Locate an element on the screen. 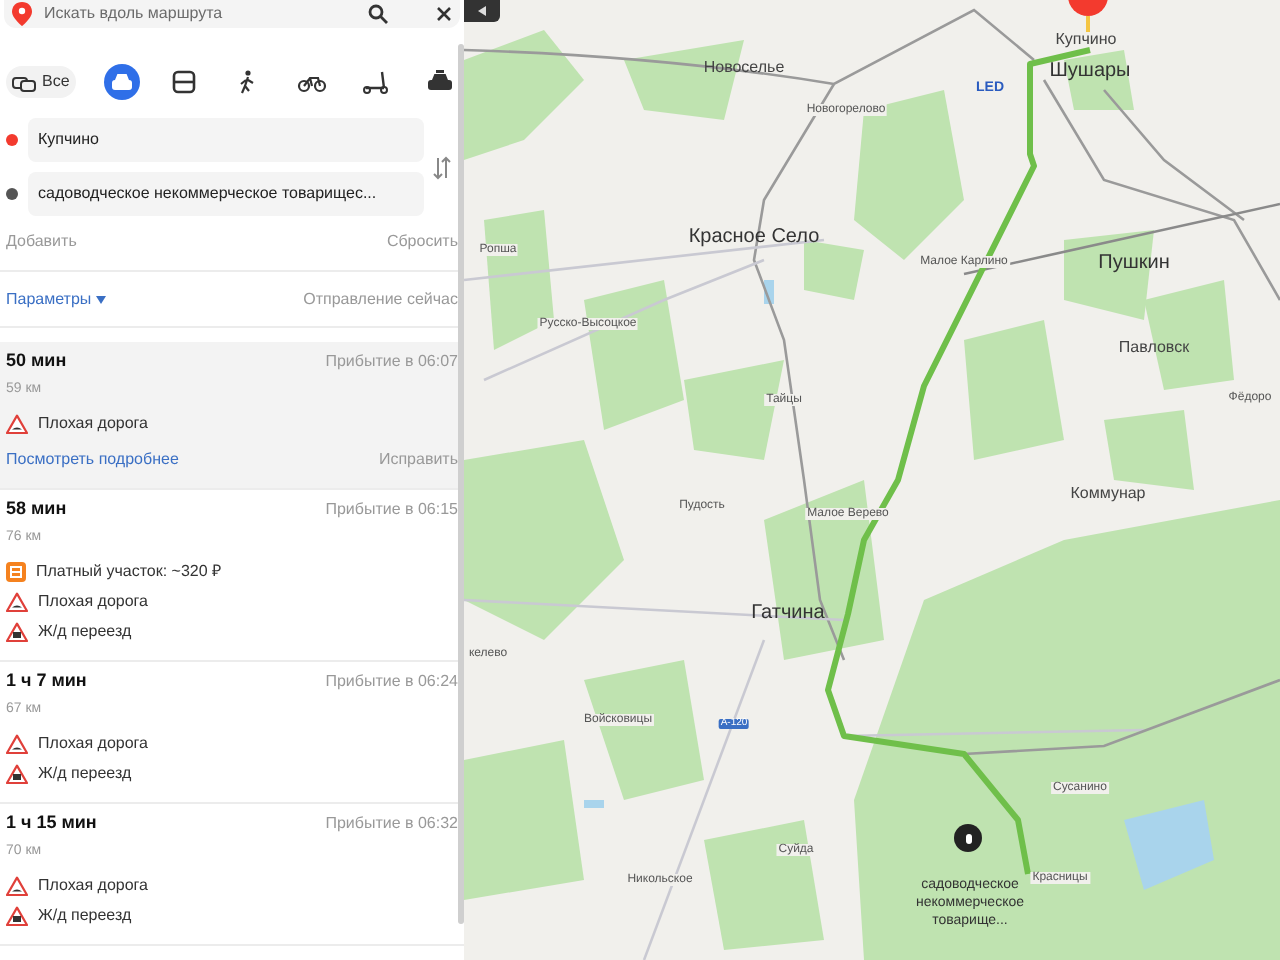 The width and height of the screenshot is (1280, 960). toll-icon is located at coordinates (16, 572).